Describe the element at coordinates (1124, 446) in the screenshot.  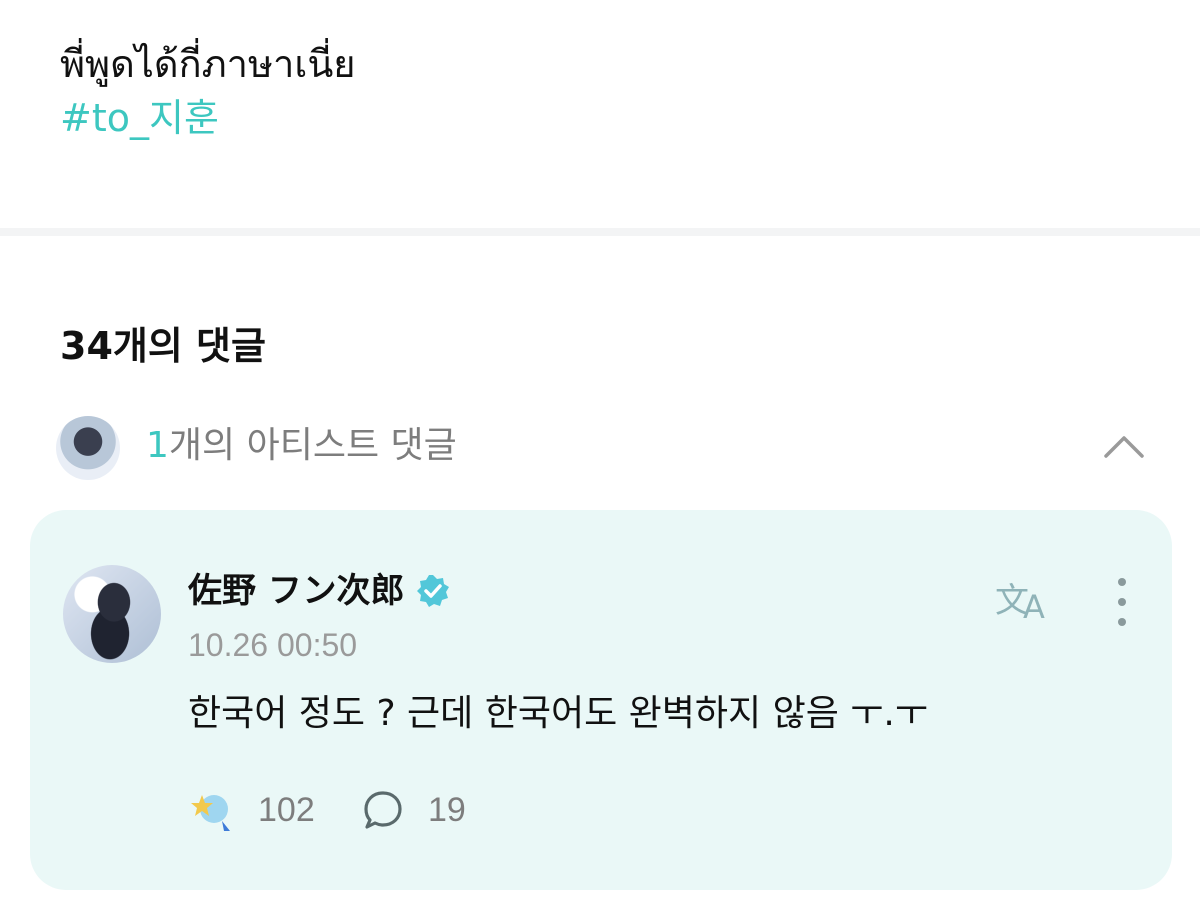
I see `chevron-up-icon` at that location.